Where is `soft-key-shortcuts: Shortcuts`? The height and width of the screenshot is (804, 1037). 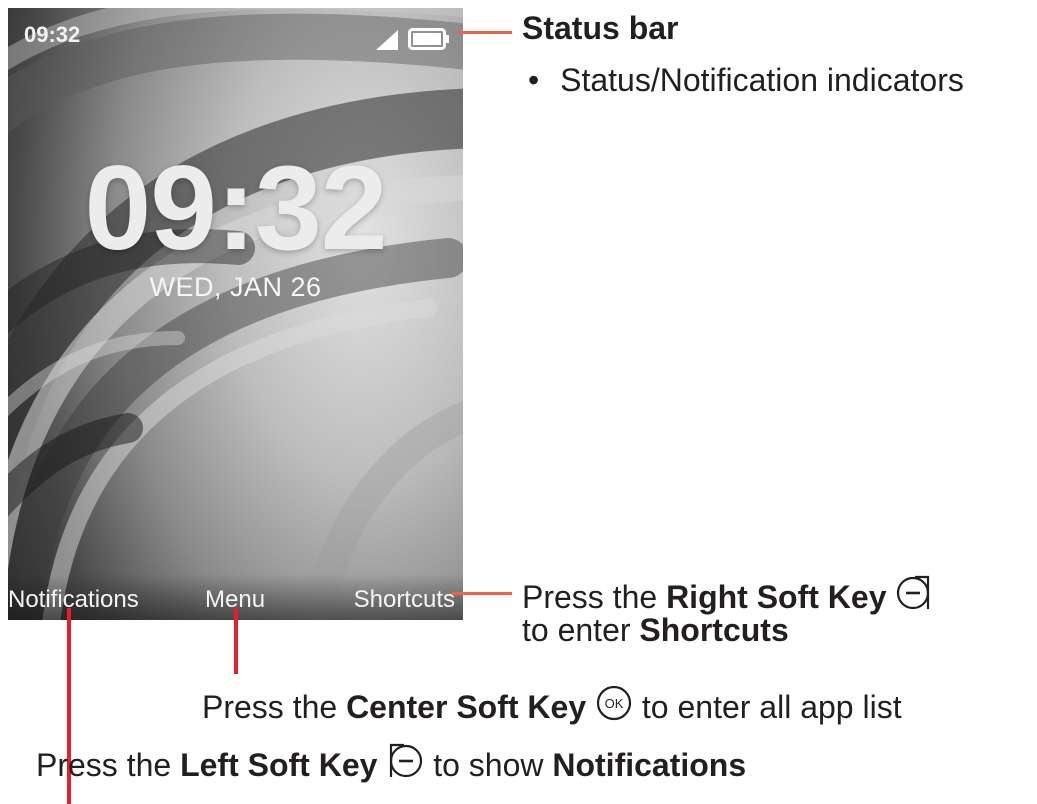
soft-key-shortcuts: Shortcuts is located at coordinates (404, 600).